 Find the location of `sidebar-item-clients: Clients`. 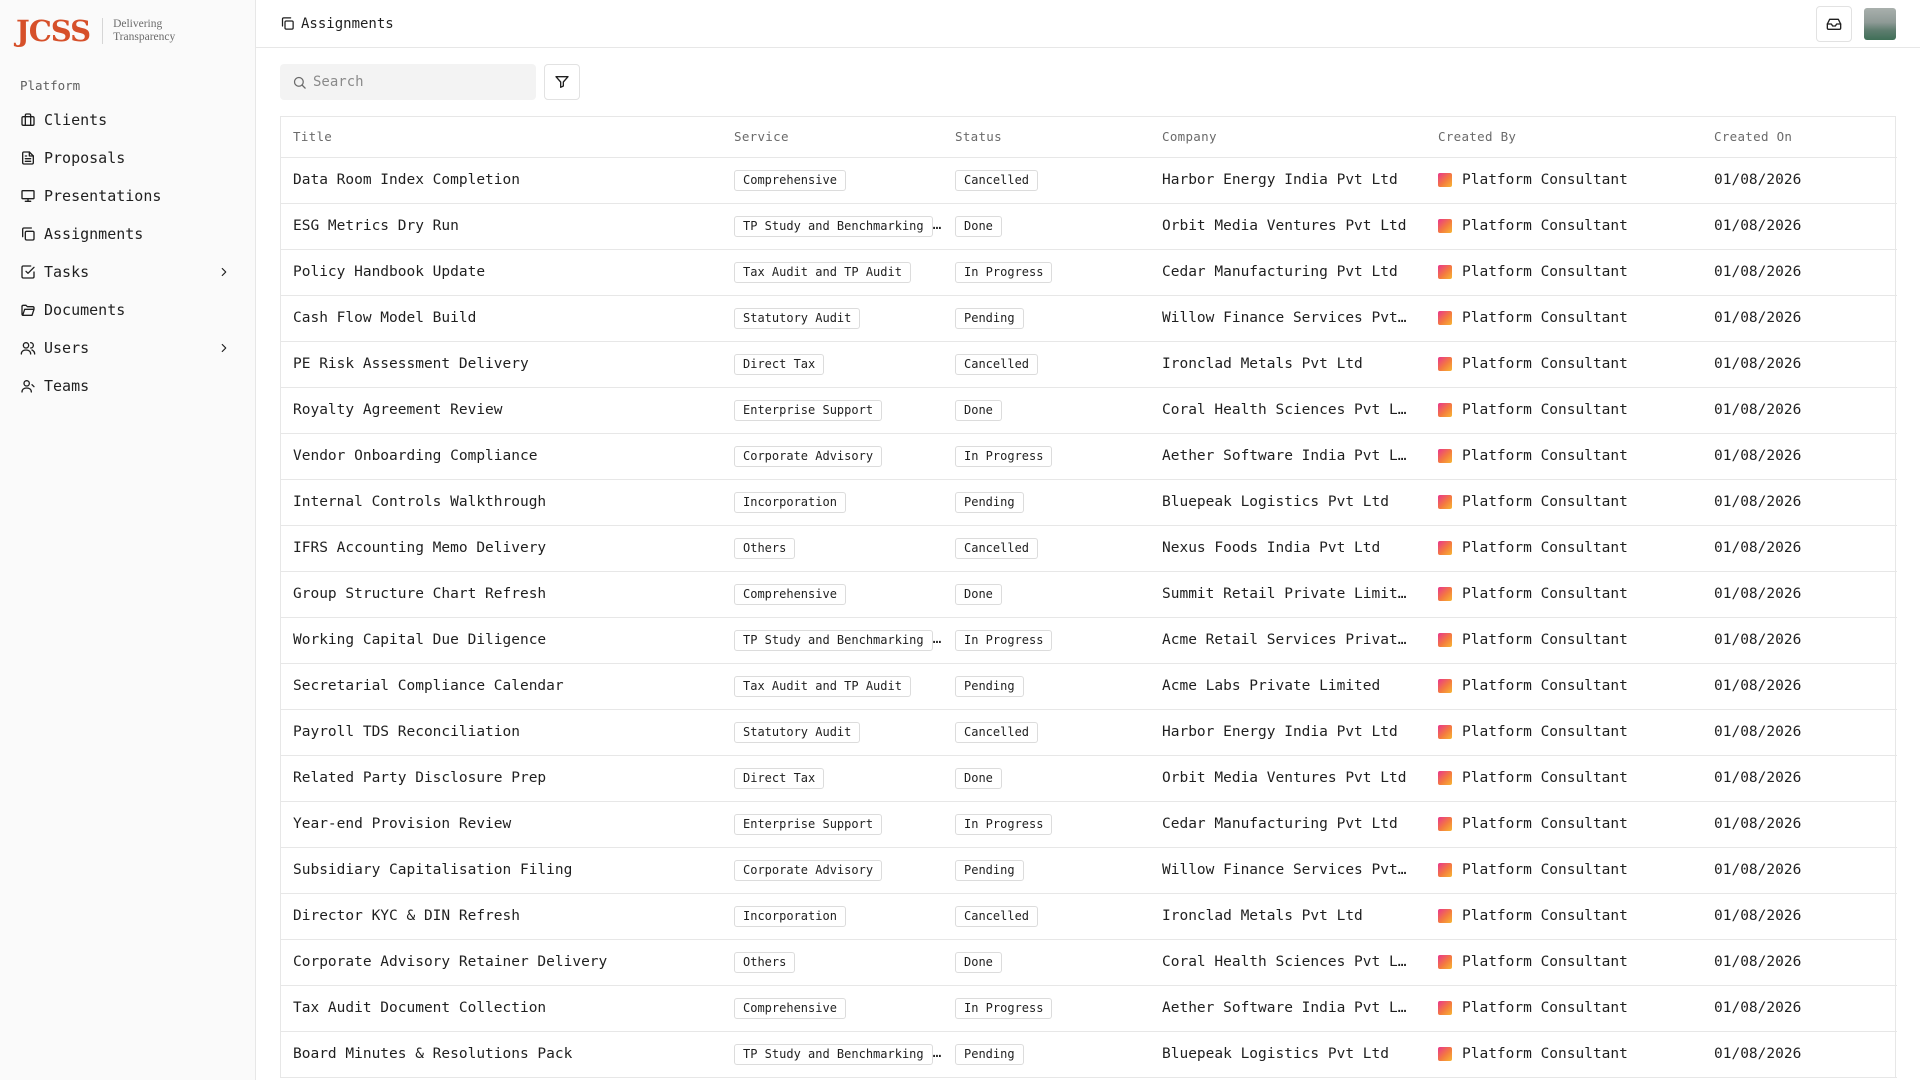

sidebar-item-clients: Clients is located at coordinates (127, 120).